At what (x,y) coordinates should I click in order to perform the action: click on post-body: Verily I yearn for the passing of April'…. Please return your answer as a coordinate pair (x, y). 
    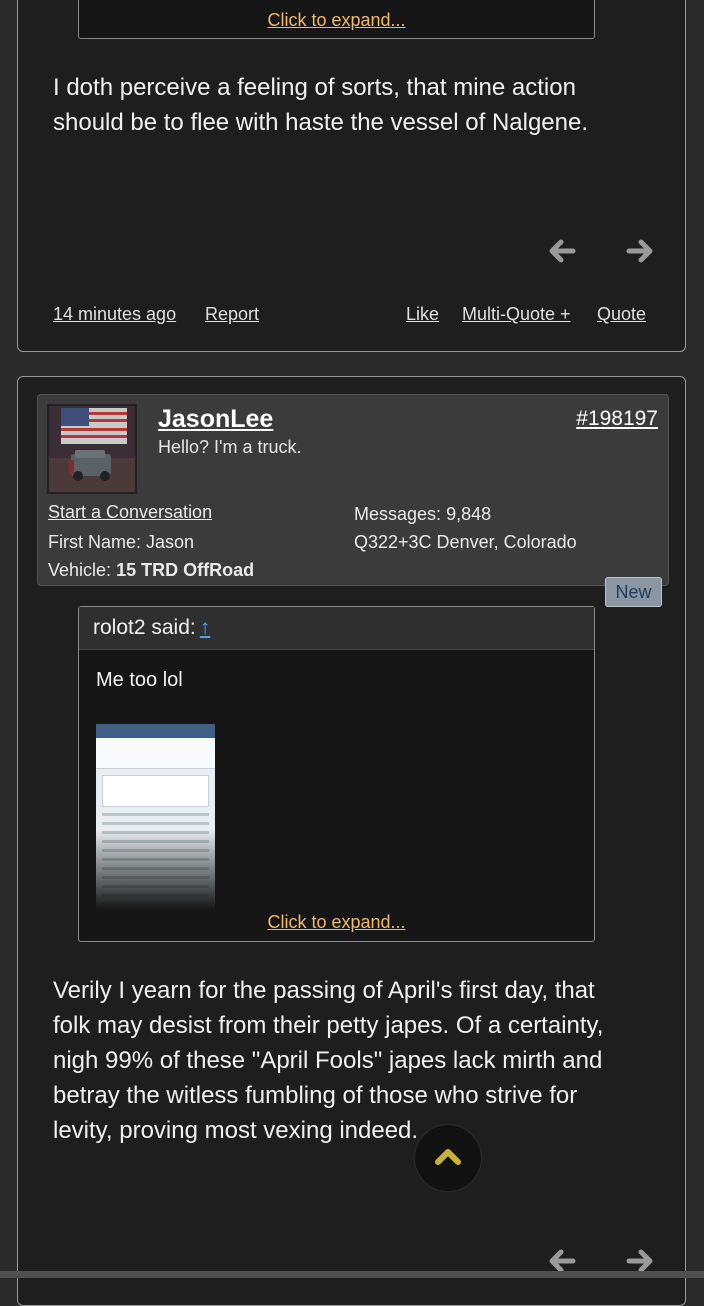
    Looking at the image, I should click on (328, 1060).